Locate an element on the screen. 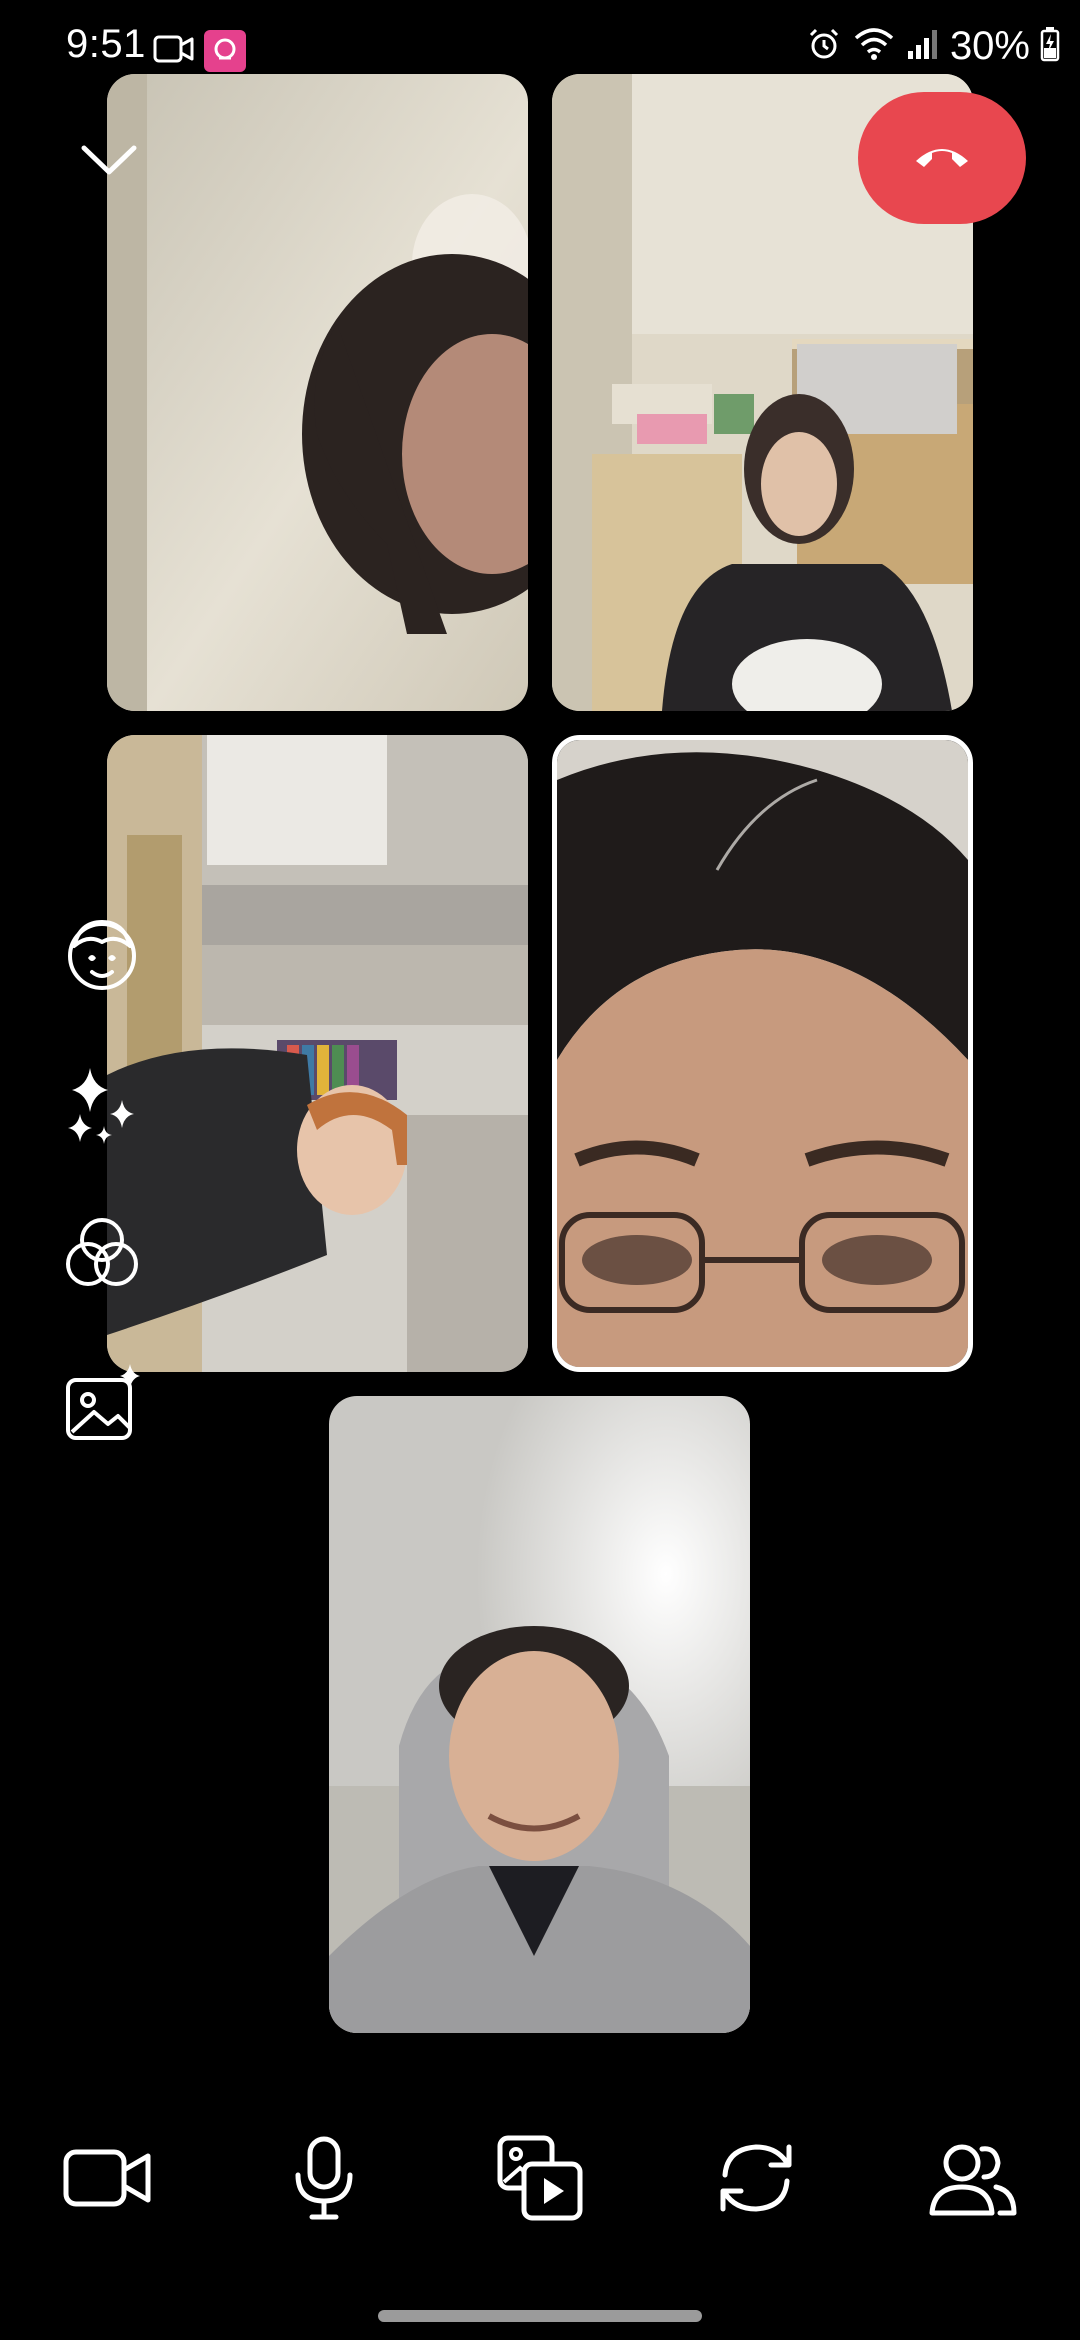  participants-icon is located at coordinates (972, 2180).